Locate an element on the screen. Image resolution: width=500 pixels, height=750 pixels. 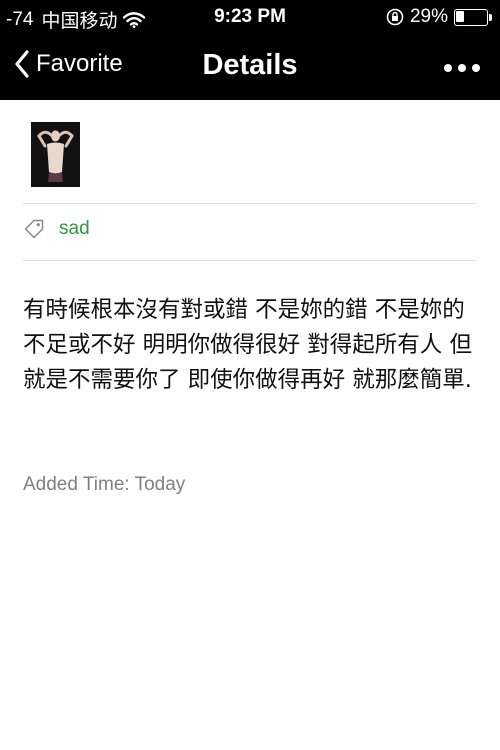
more-icon is located at coordinates (448, 68).